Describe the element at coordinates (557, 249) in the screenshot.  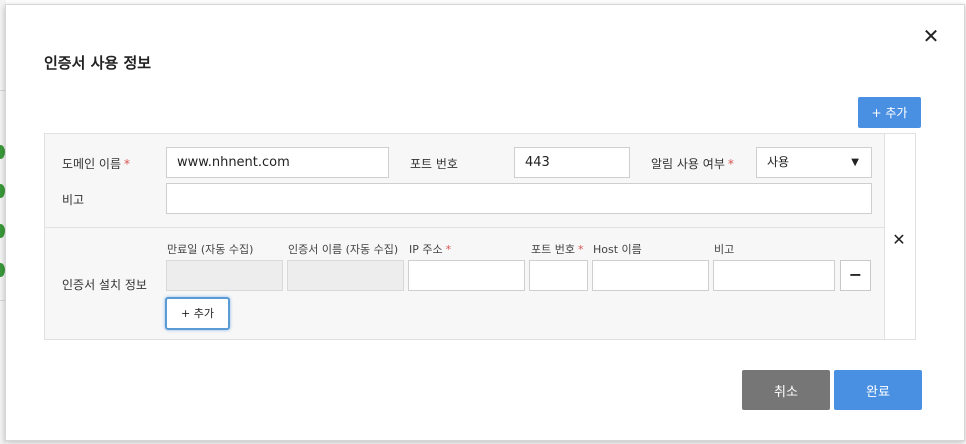
I see `column-port: 포트 번호 *` at that location.